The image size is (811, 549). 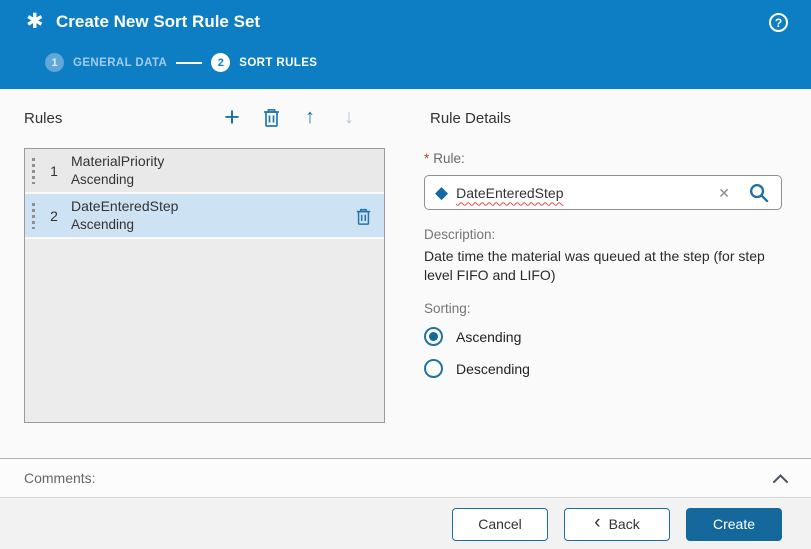 What do you see at coordinates (734, 524) in the screenshot?
I see `create-button: Create` at bounding box center [734, 524].